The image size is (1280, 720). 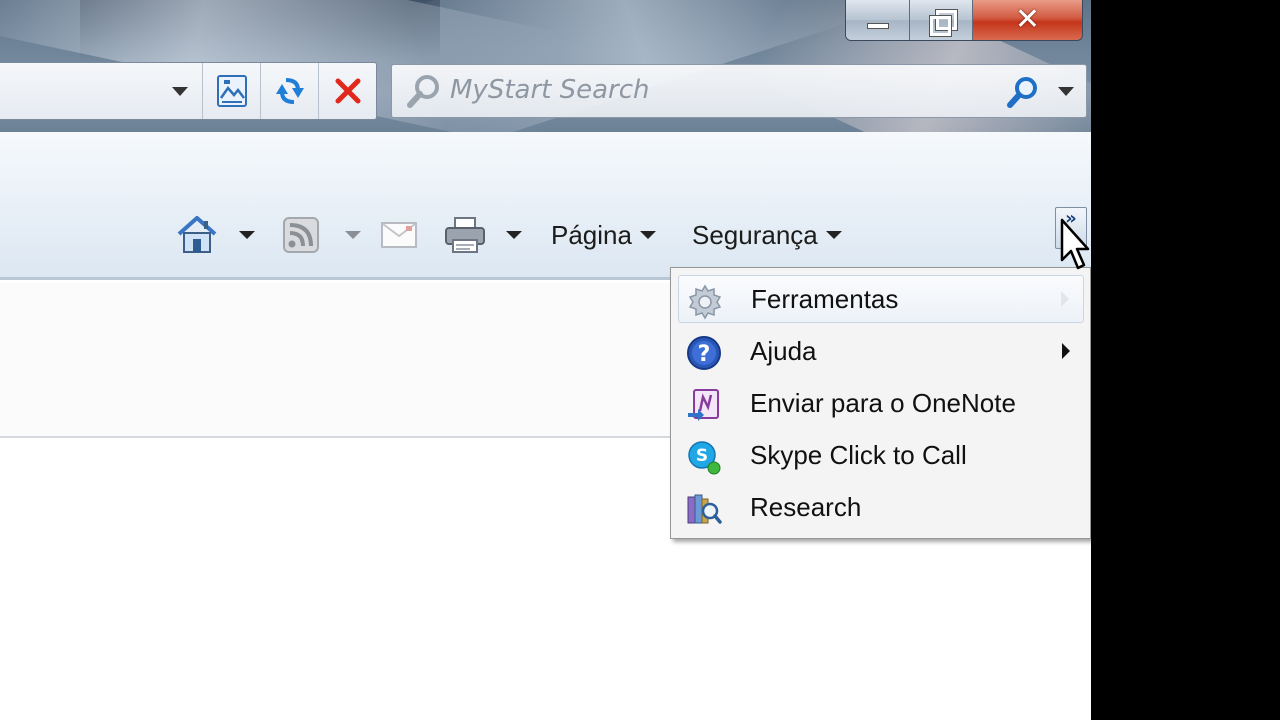 I want to click on menu-item-label: Enviar para o OneNote, so click(x=883, y=402).